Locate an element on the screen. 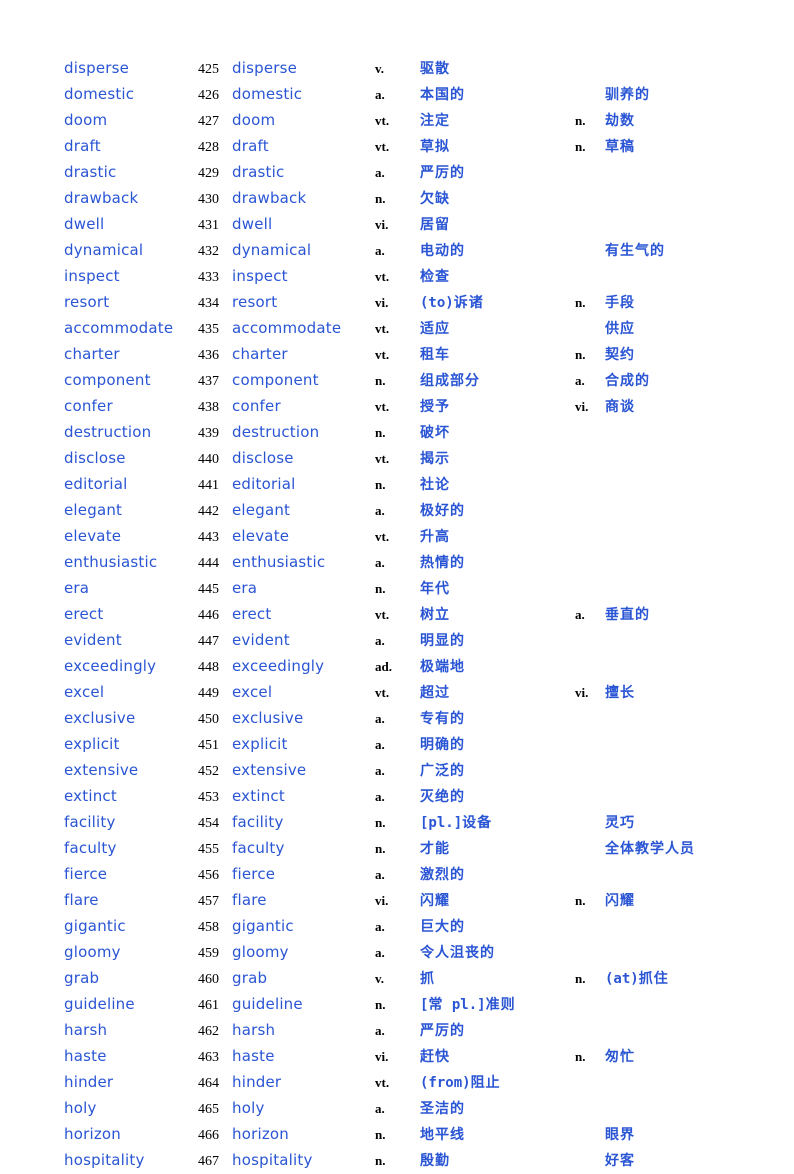  word-entry-cell: exceedingly is located at coordinates (99, 667).